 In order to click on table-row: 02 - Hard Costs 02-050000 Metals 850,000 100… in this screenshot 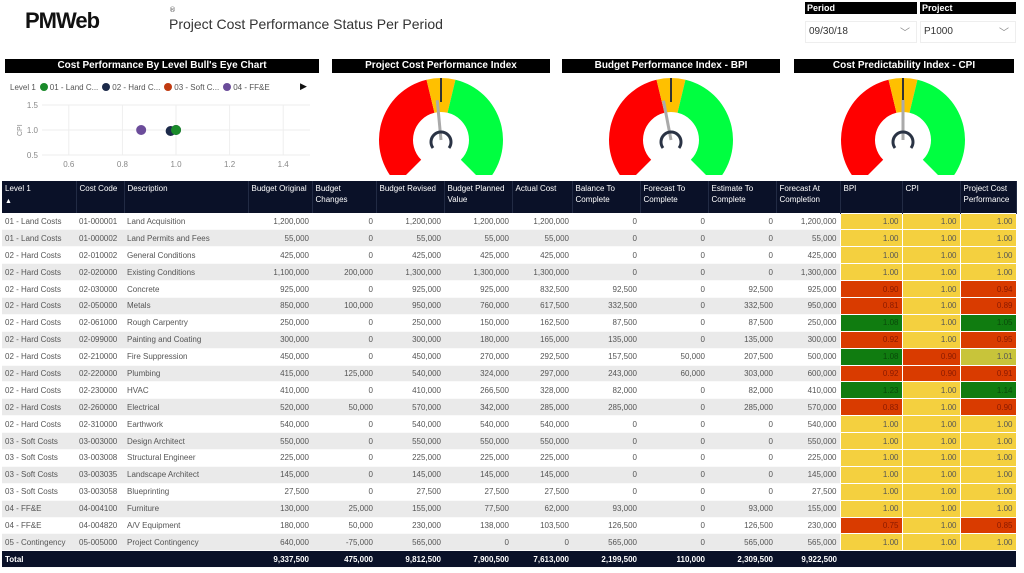, I will do `click(509, 305)`.